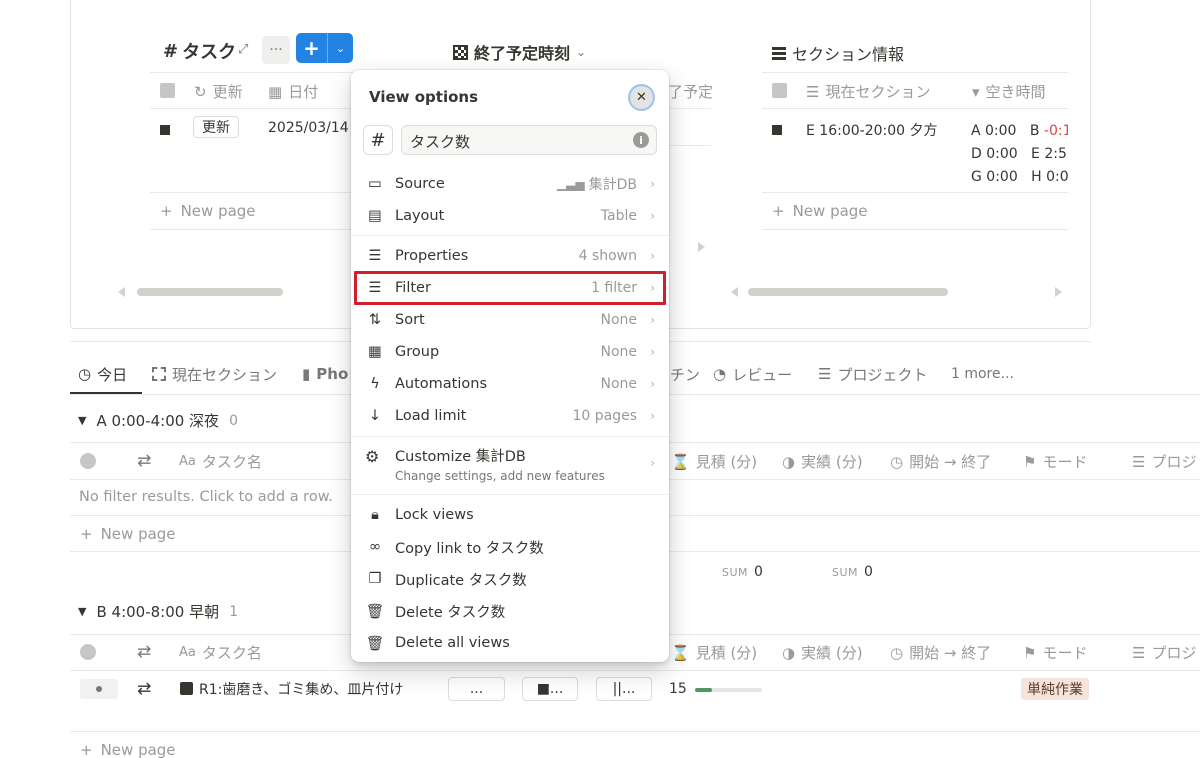 Image resolution: width=1200 pixels, height=758 pixels. I want to click on menu-item-properties: ☰ Properties 4 shown ›, so click(510, 256).